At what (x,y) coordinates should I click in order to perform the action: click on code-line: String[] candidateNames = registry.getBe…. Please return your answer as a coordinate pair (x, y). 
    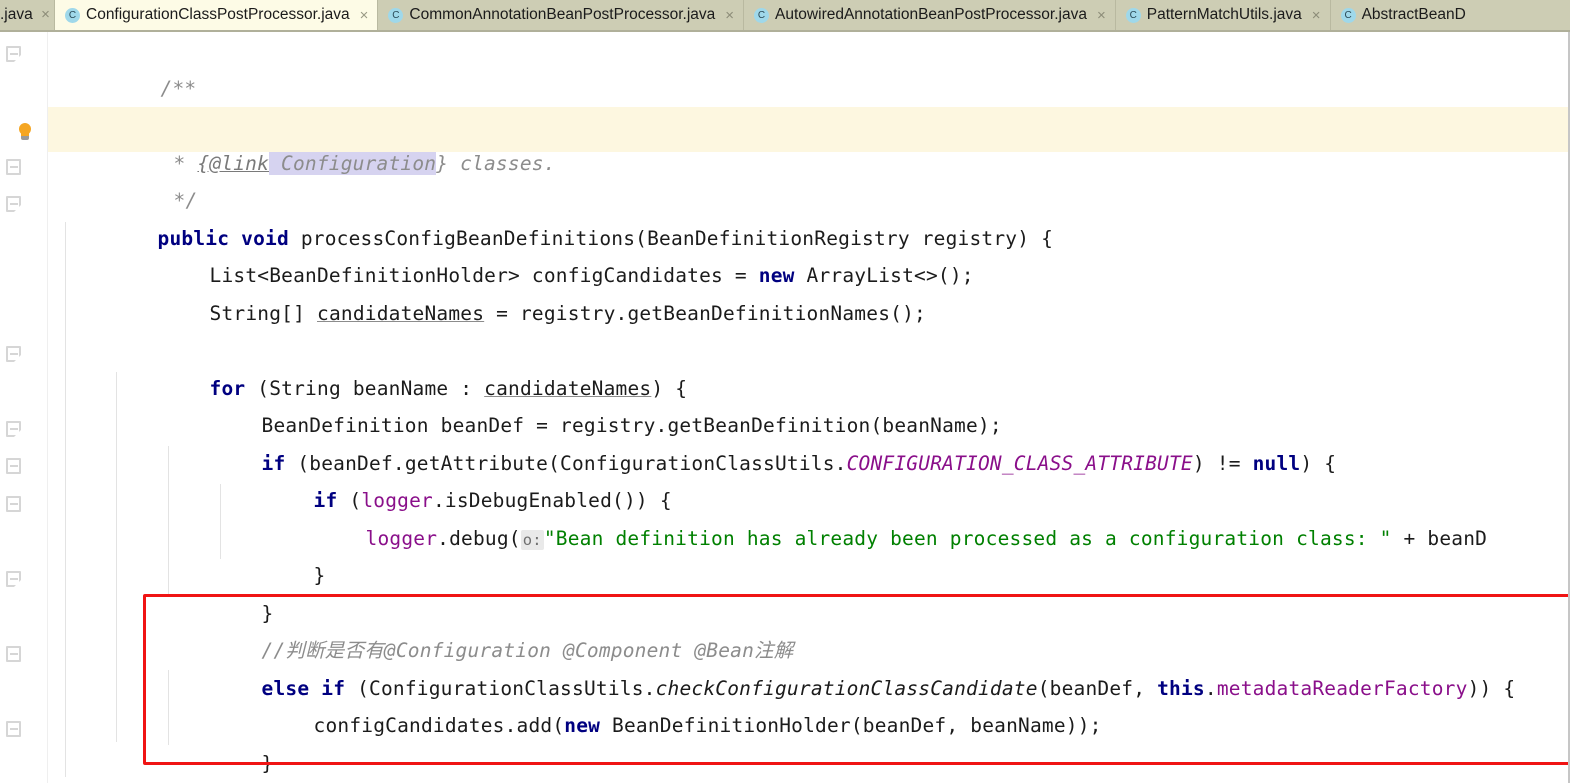
    Looking at the image, I should click on (808, 291).